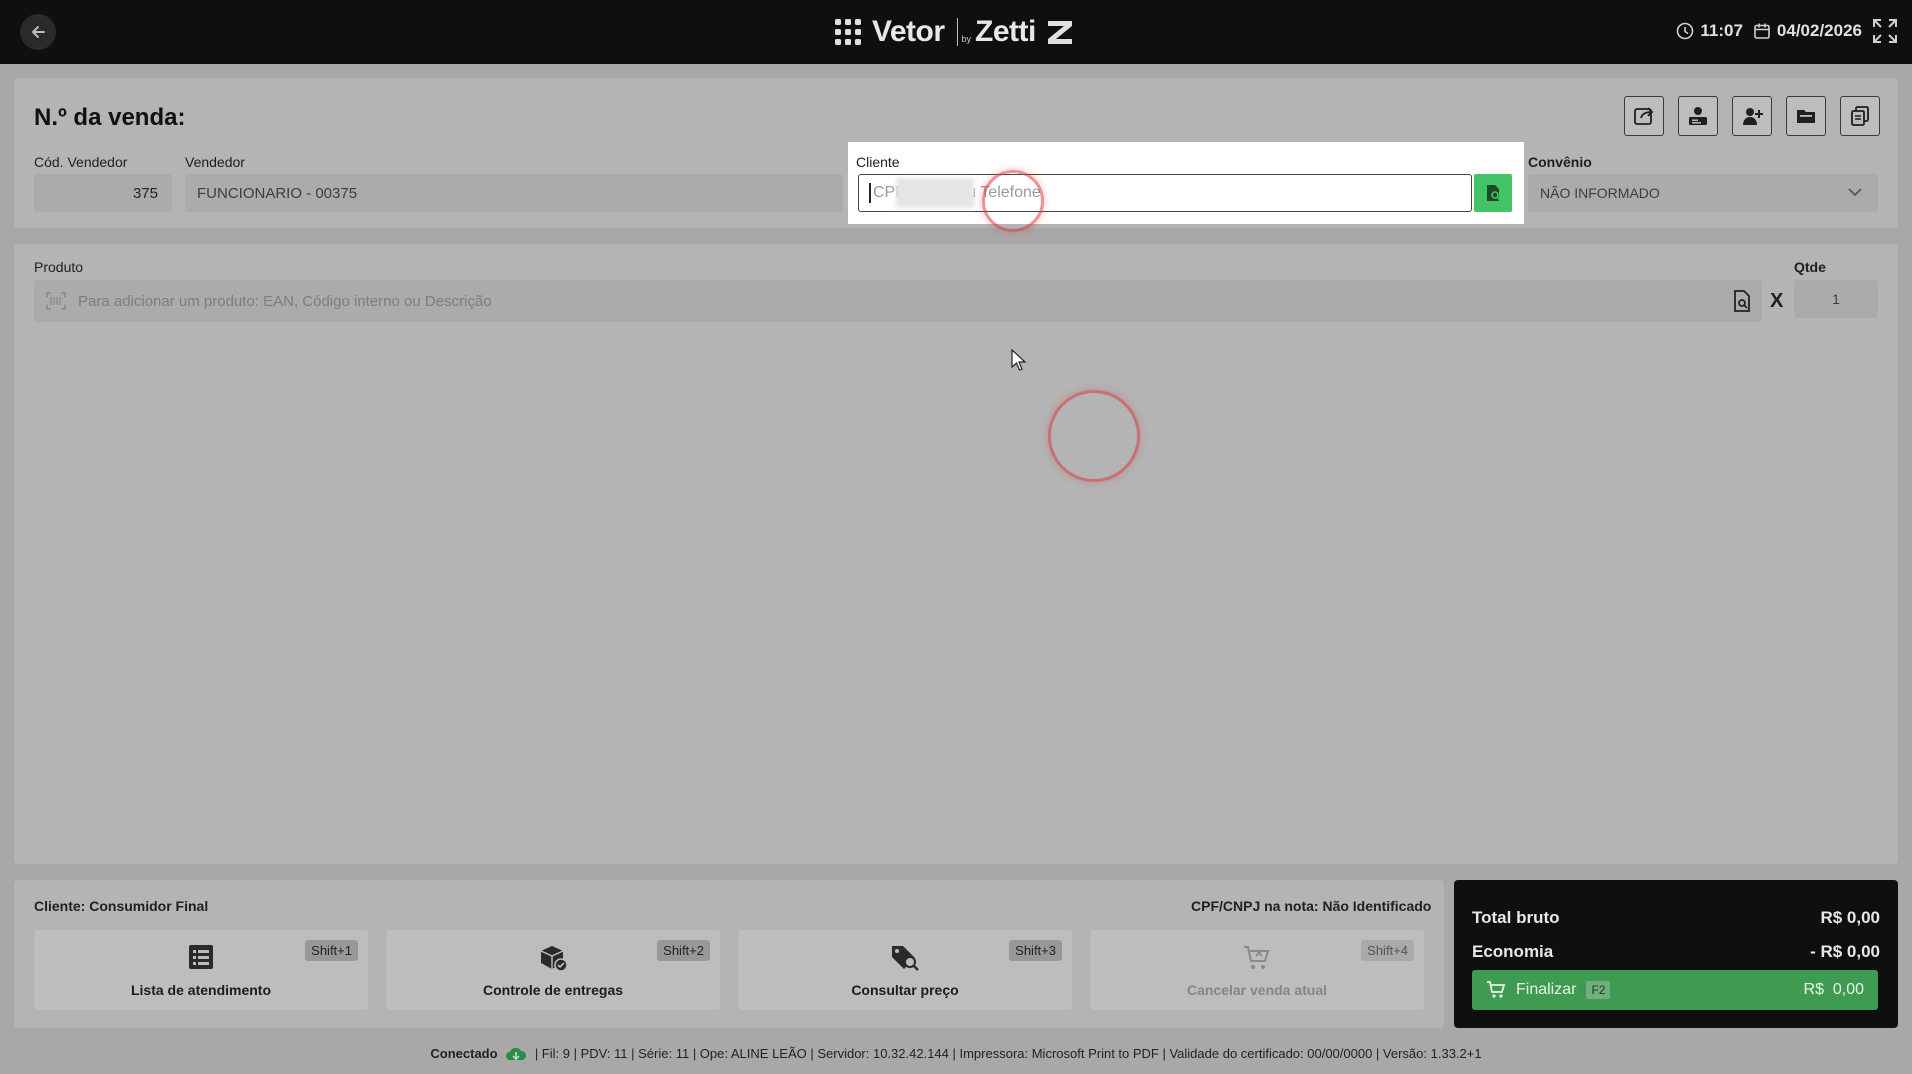  What do you see at coordinates (1496, 989) in the screenshot?
I see `cart-icon` at bounding box center [1496, 989].